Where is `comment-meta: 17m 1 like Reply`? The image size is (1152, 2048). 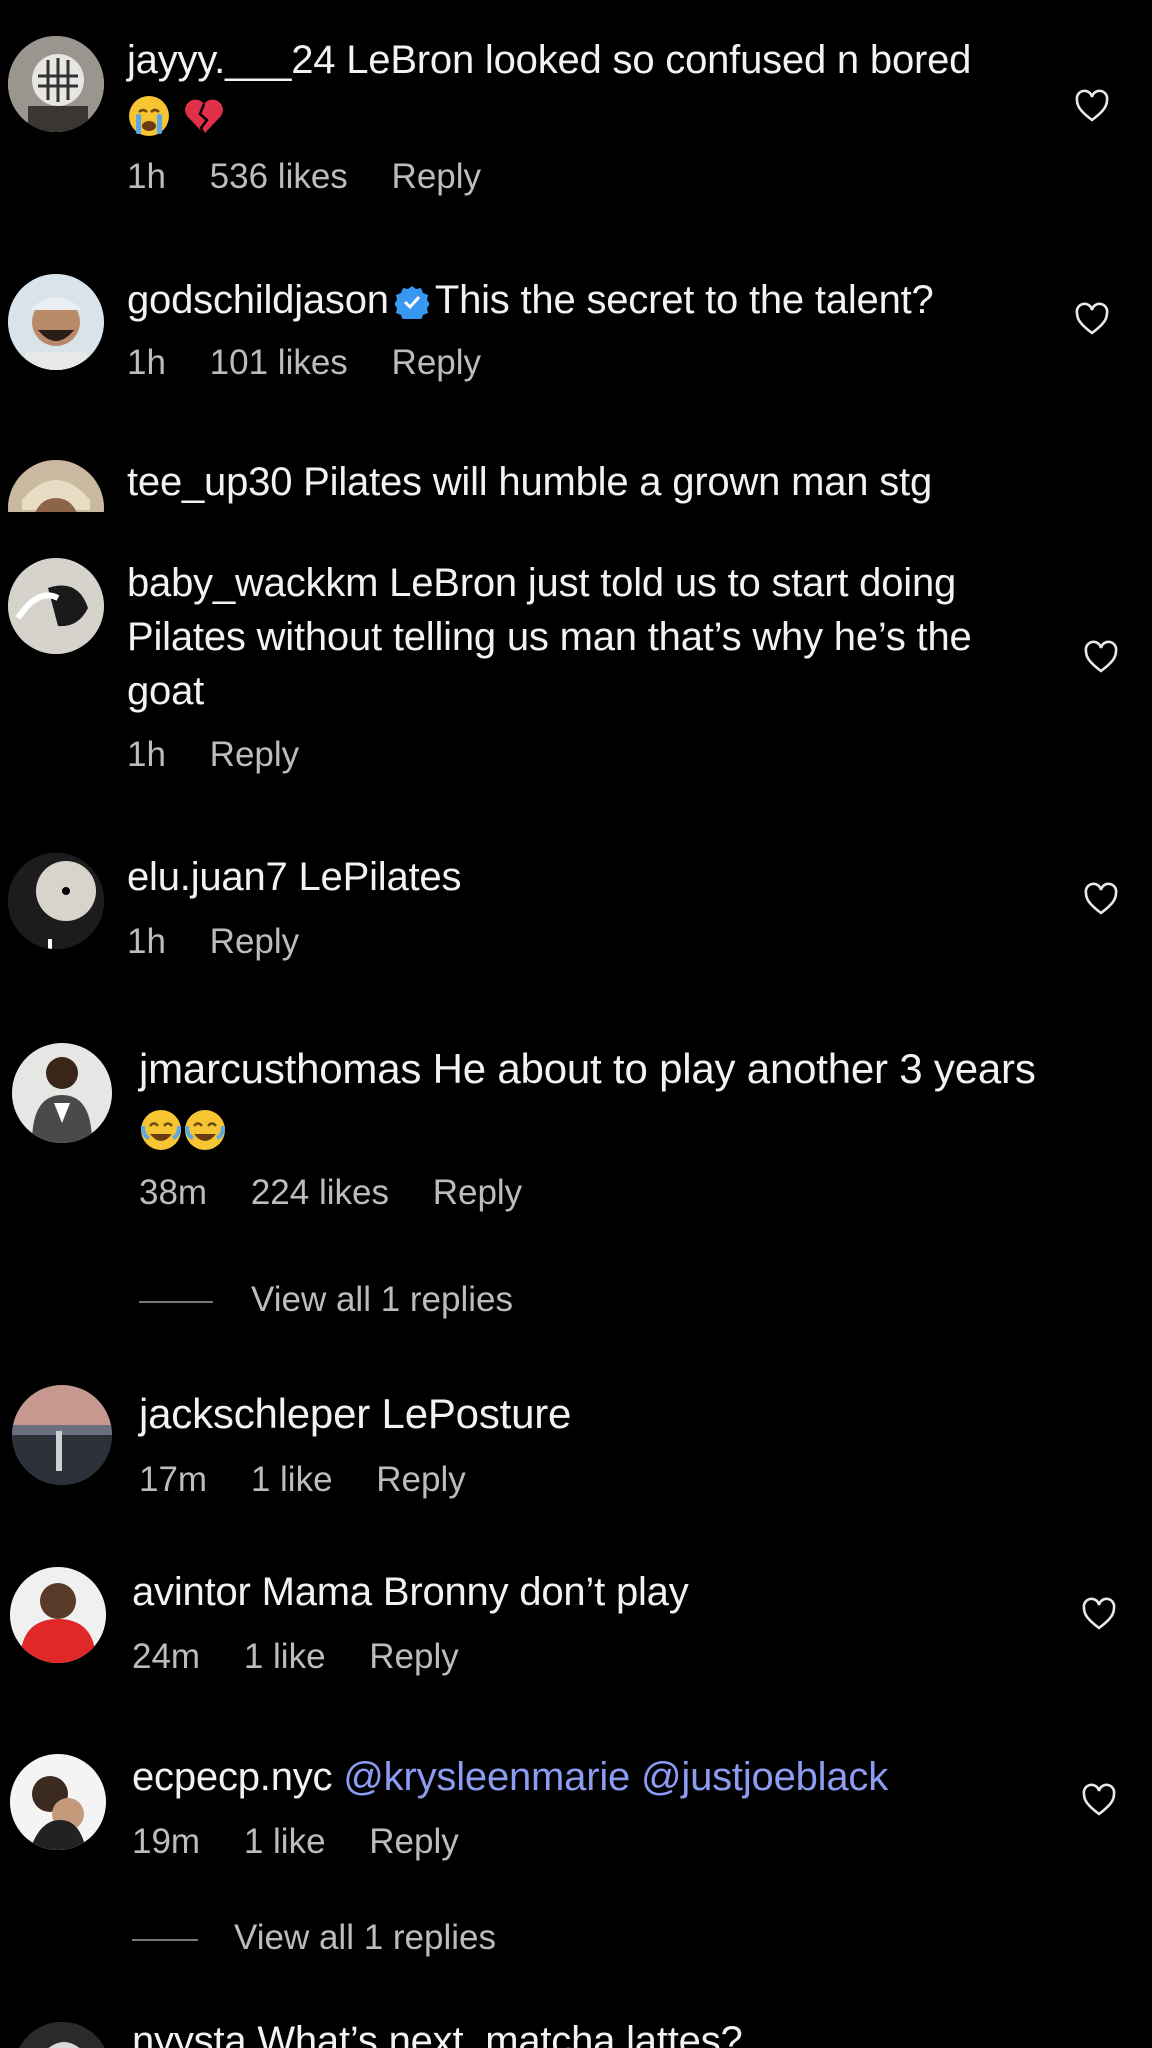
comment-meta: 17m 1 like Reply is located at coordinates (319, 1480).